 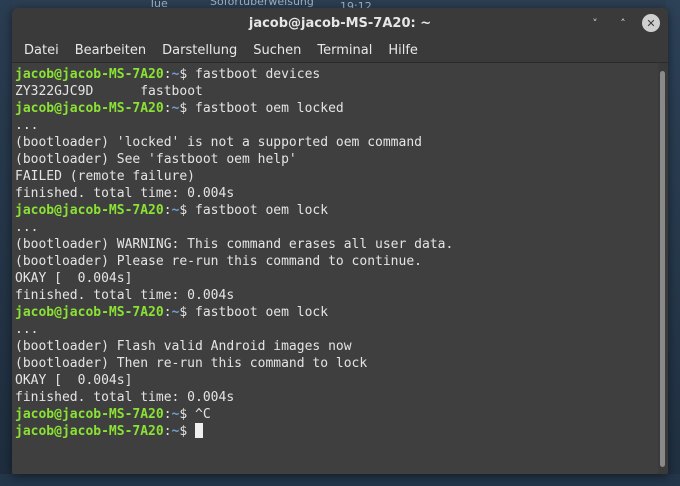 I want to click on menu-item-terminal: Terminal, so click(x=344, y=50).